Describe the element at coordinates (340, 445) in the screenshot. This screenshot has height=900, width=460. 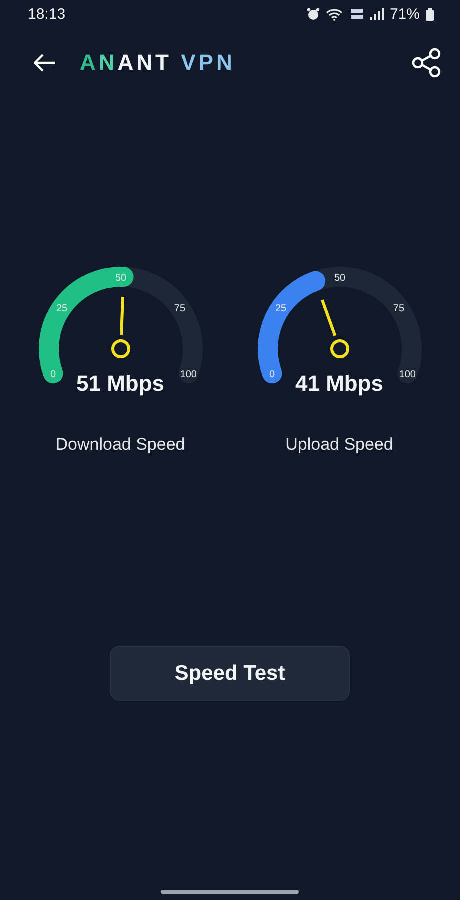
I see `gauge-label: Upload Speed` at that location.